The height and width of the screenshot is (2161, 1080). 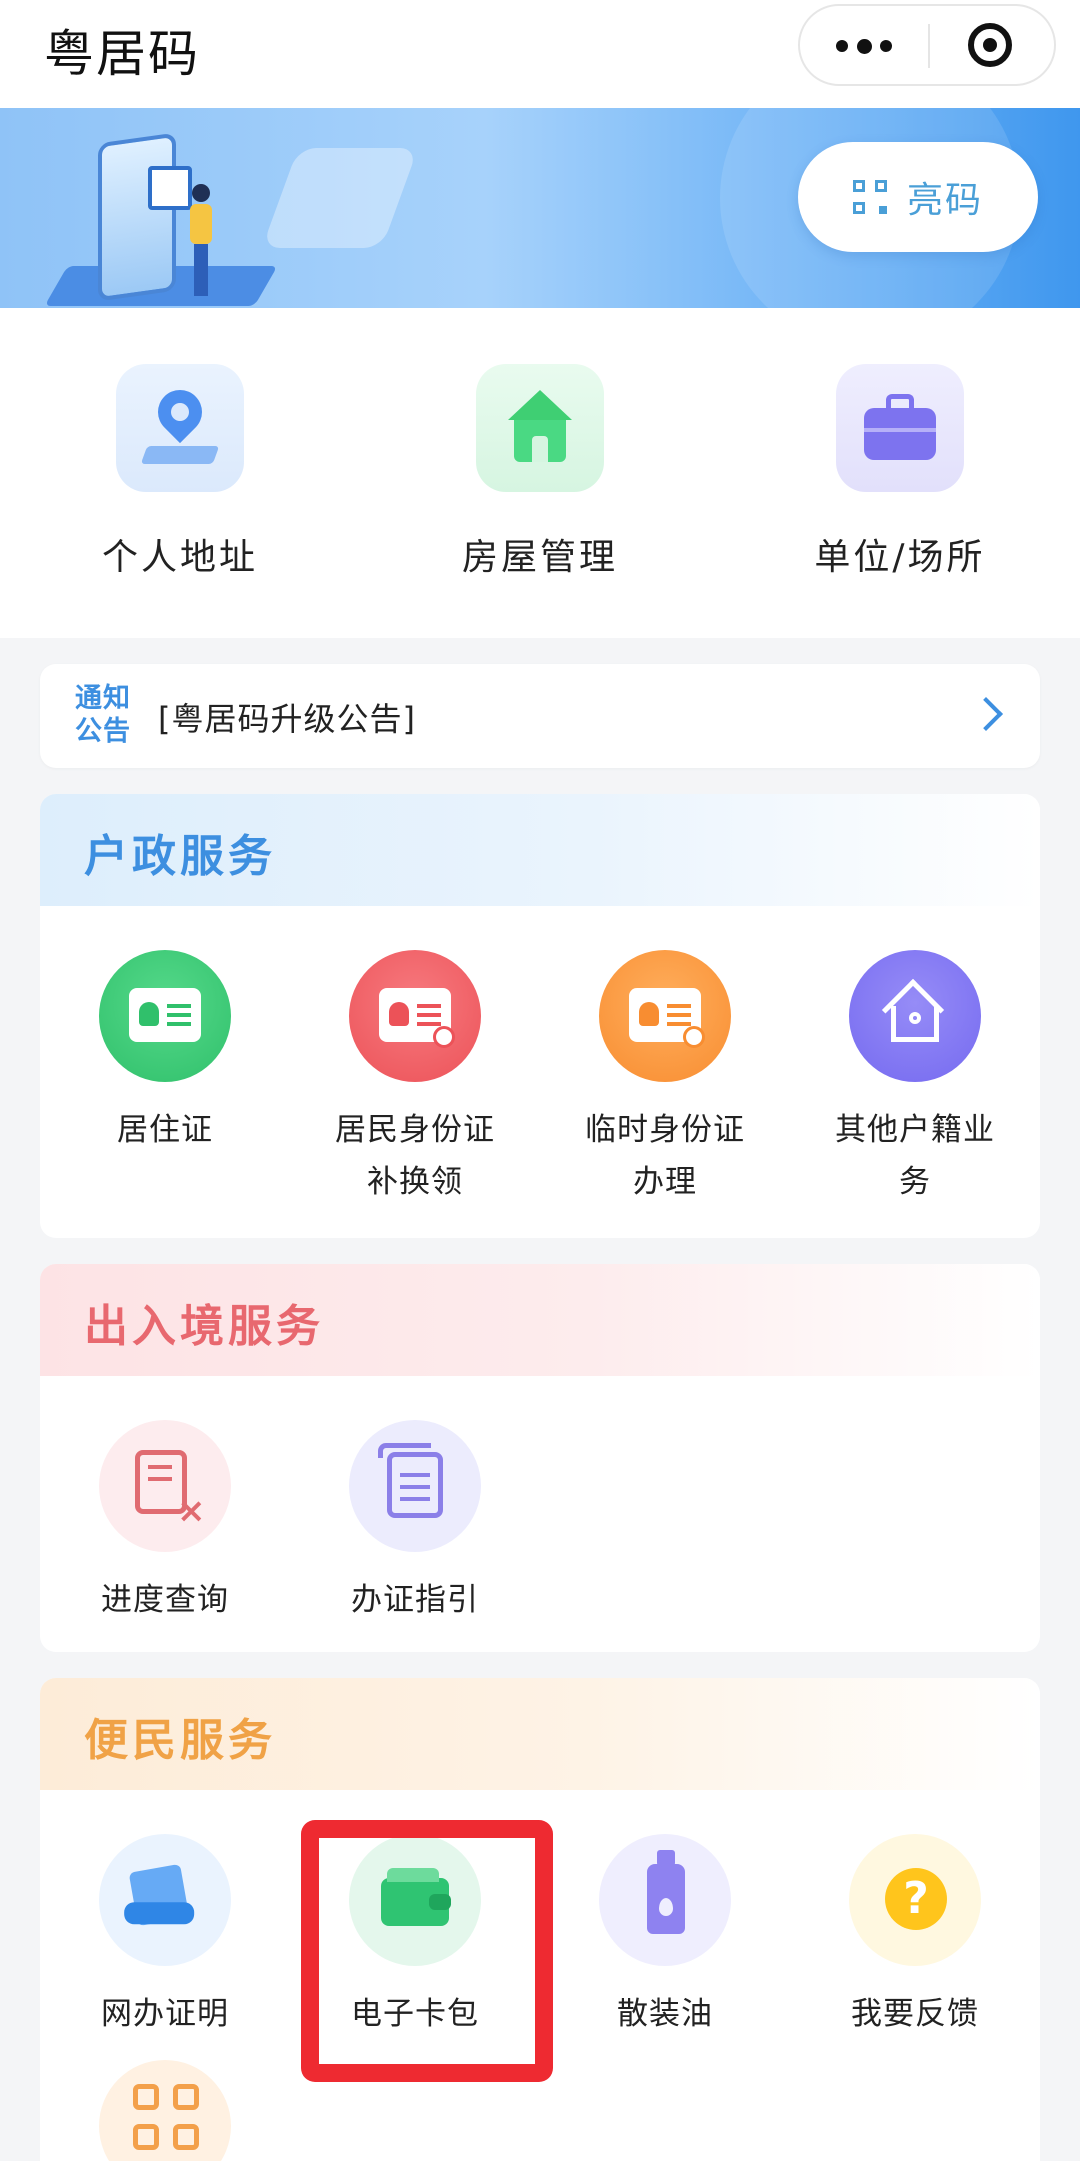 What do you see at coordinates (204, 1326) in the screenshot?
I see `section-title: 出入境服务` at bounding box center [204, 1326].